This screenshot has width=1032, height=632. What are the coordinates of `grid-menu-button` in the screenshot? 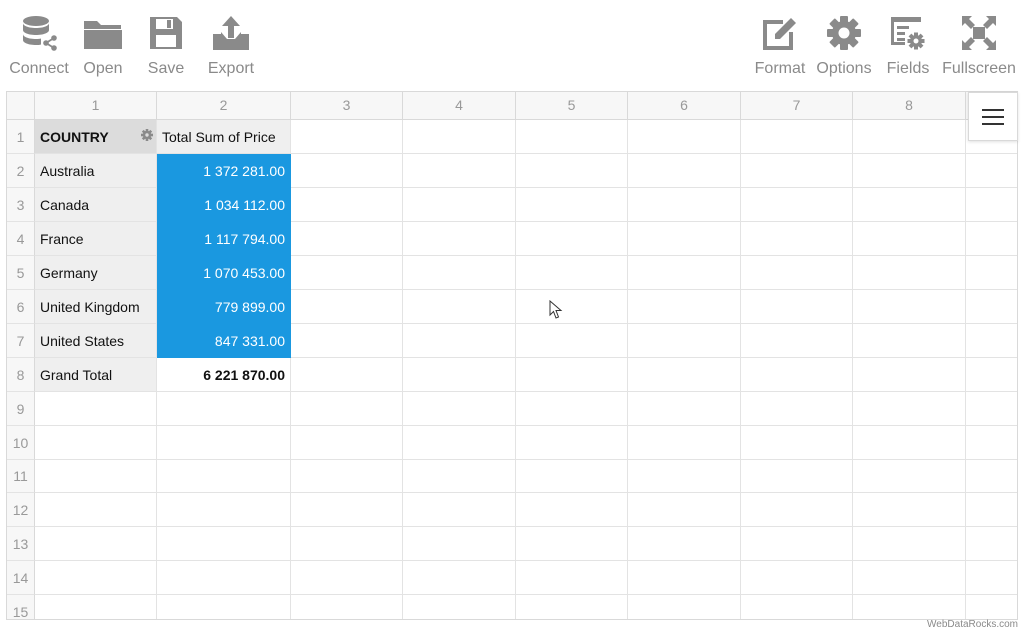 It's located at (993, 116).